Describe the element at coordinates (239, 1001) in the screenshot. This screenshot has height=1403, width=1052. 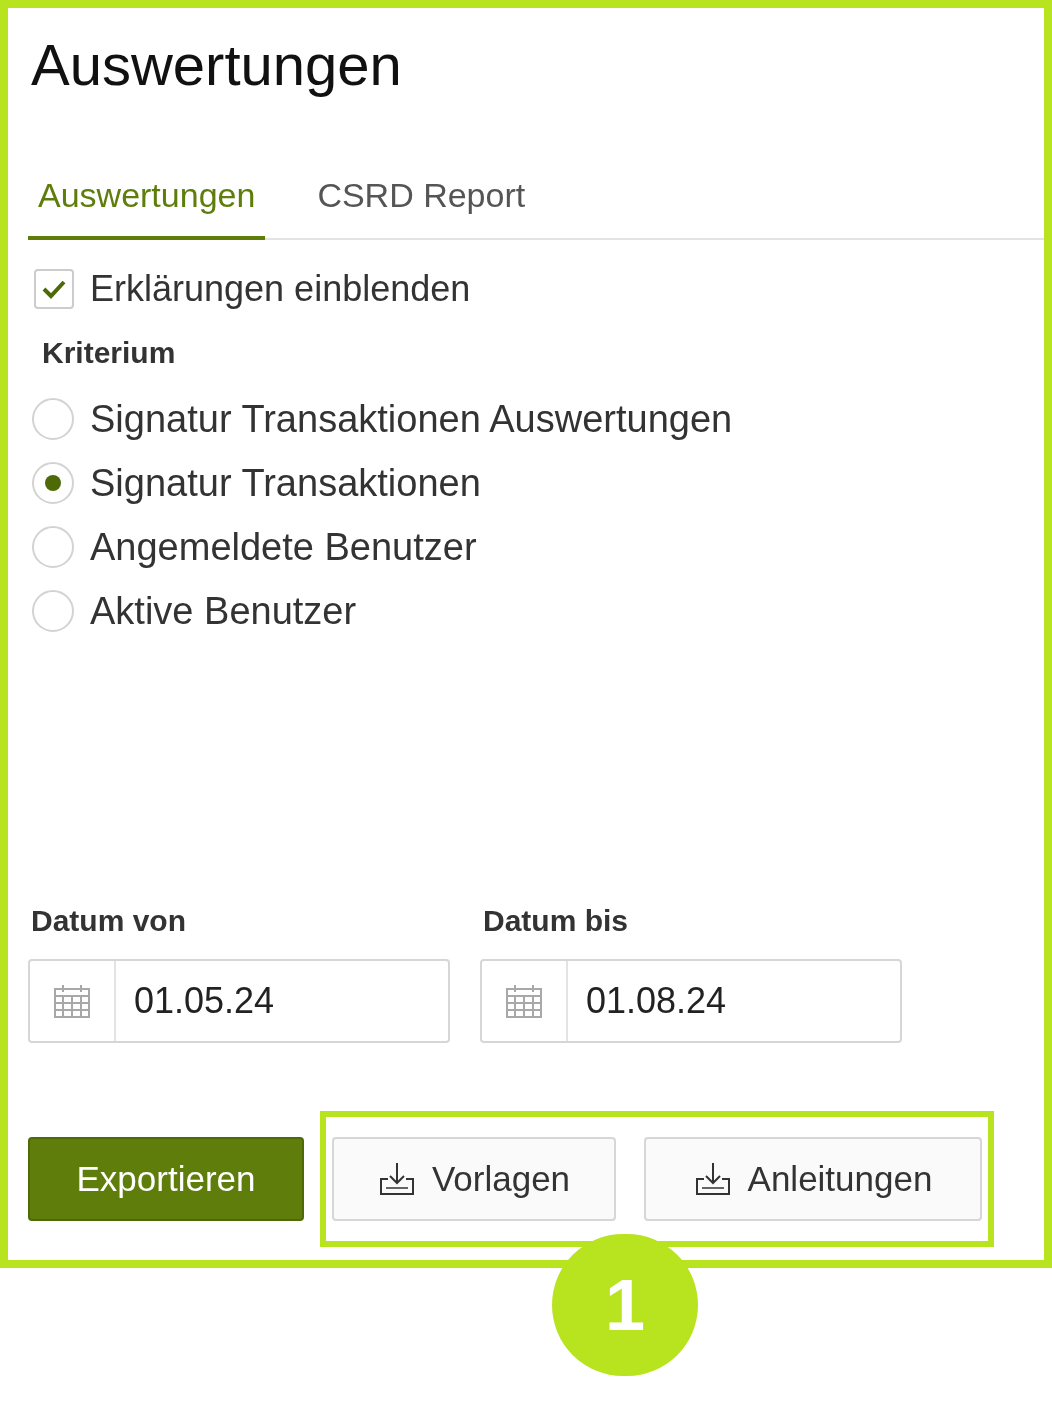
I see `date-field: 01.05.24` at that location.